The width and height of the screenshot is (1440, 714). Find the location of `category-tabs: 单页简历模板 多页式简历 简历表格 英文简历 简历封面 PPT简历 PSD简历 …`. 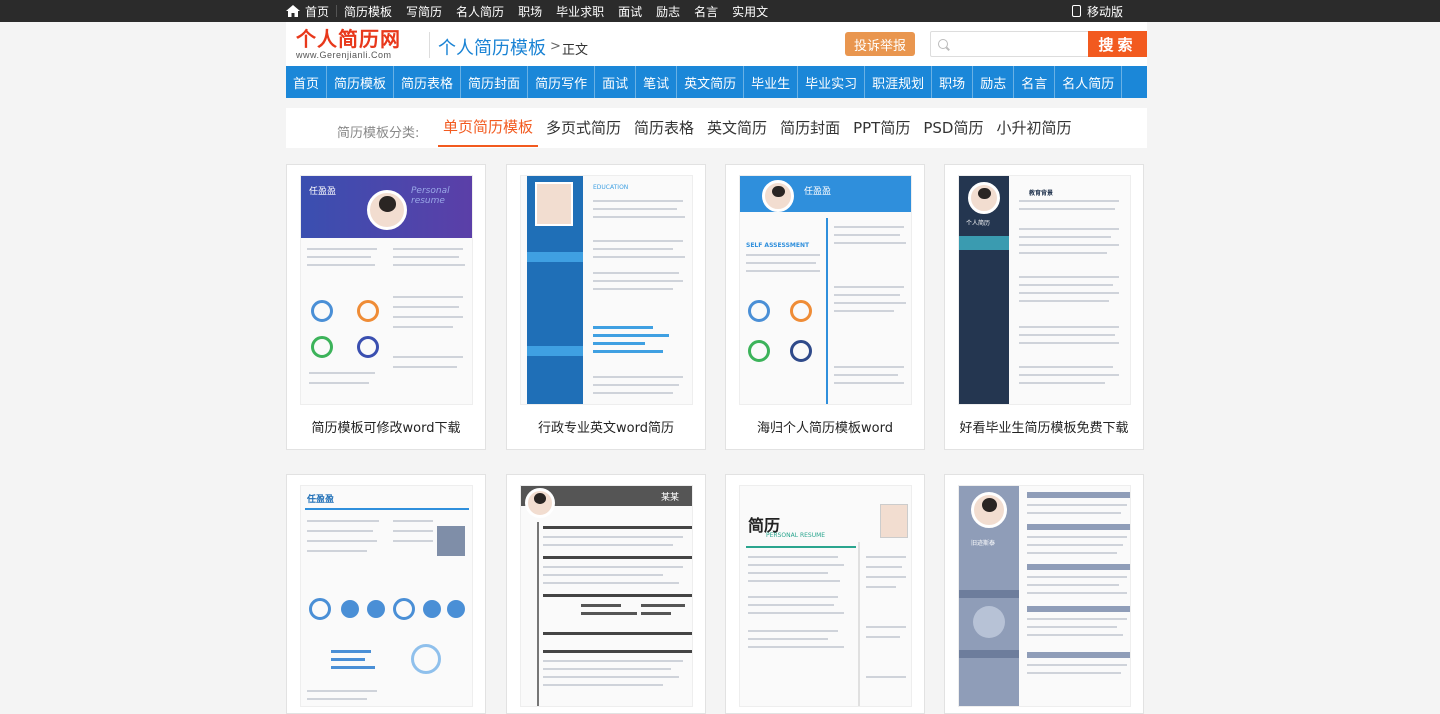

category-tabs: 单页简历模板 多页式简历 简历表格 英文简历 简历封面 PPT简历 PSD简历 … is located at coordinates (758, 128).